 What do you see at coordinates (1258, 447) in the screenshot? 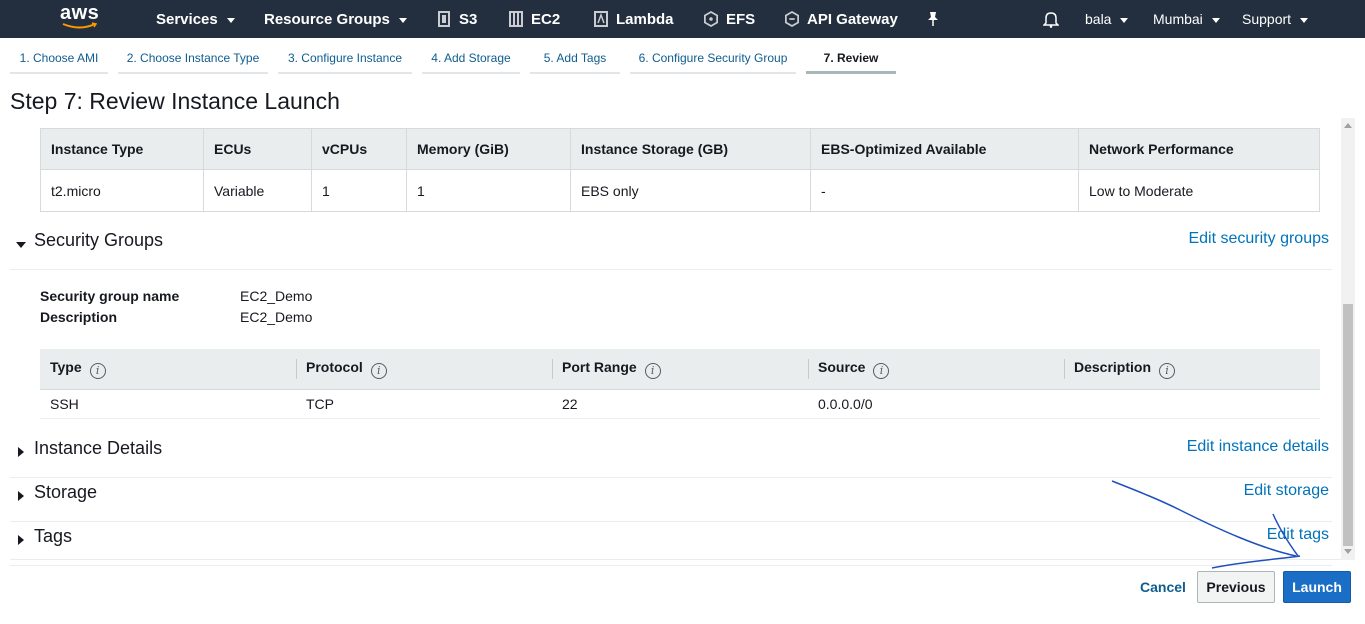
I see `edit-instance-details-link: Edit instance details` at bounding box center [1258, 447].